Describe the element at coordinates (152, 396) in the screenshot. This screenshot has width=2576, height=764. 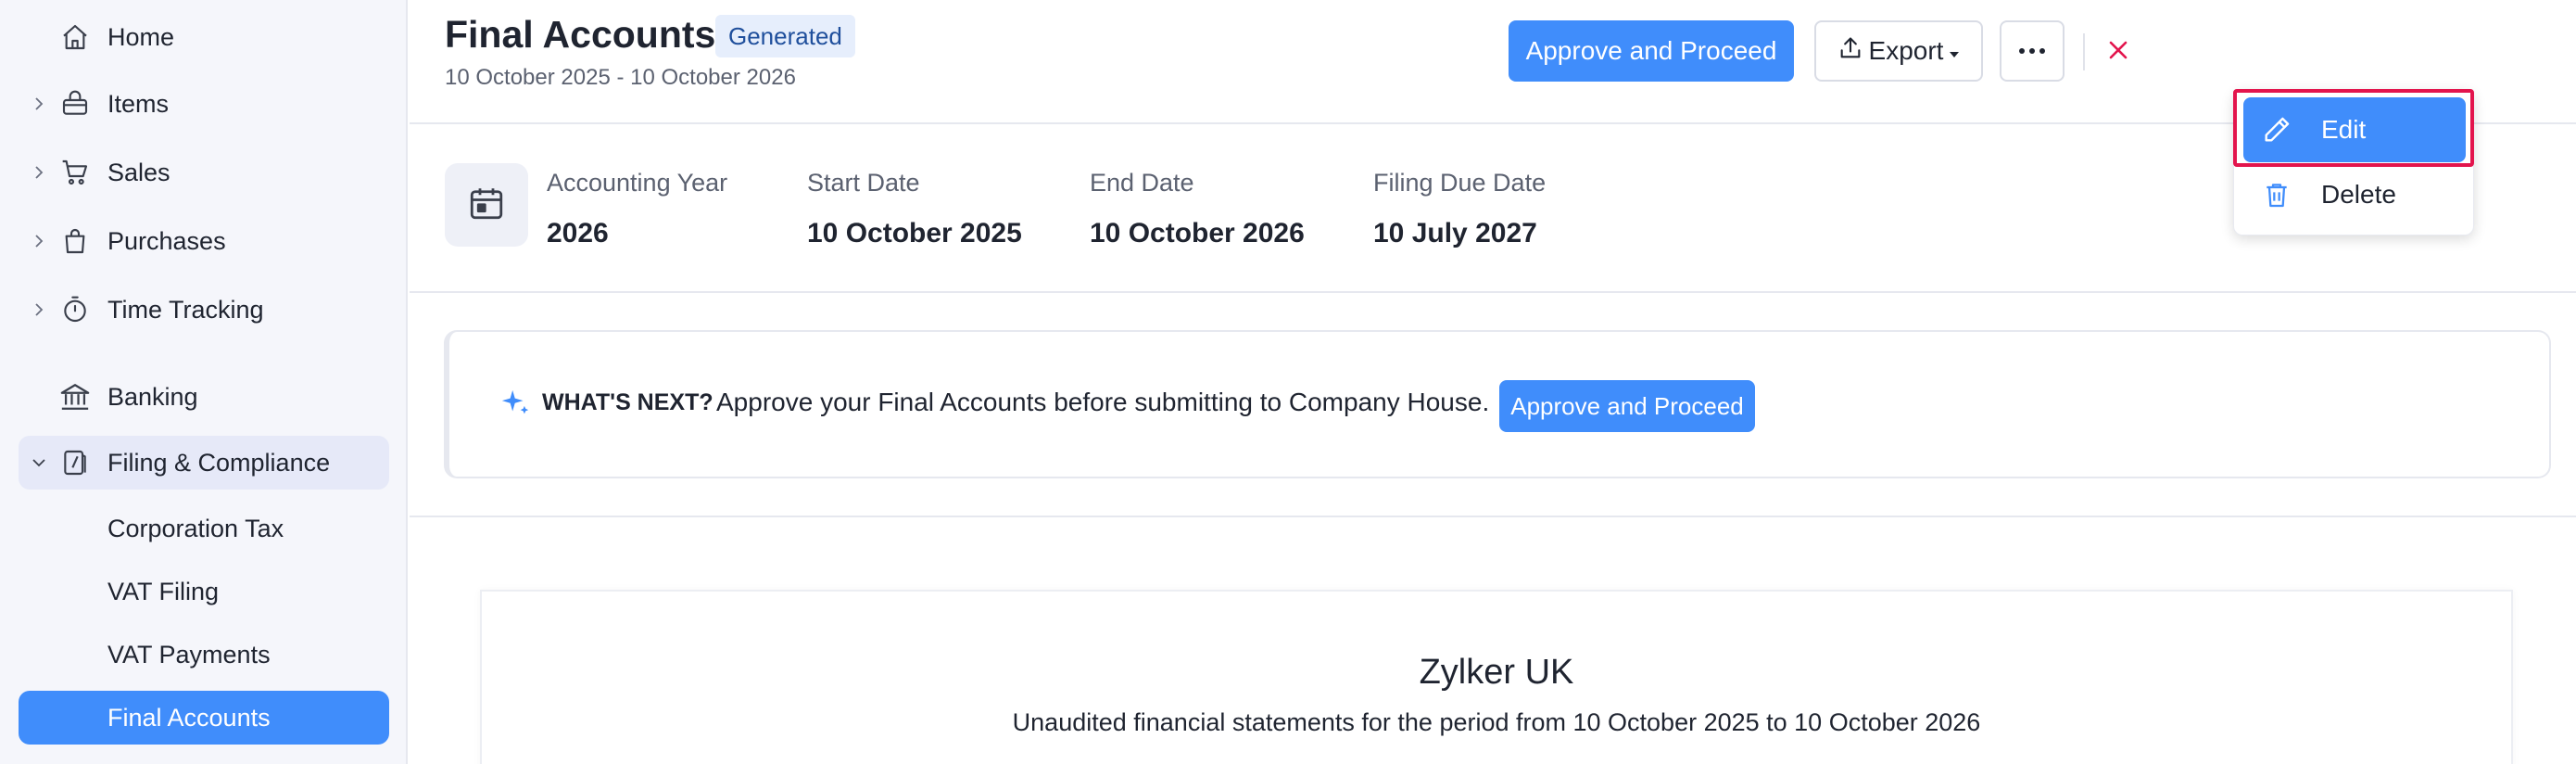
I see `sidebar-item-label: Banking` at that location.